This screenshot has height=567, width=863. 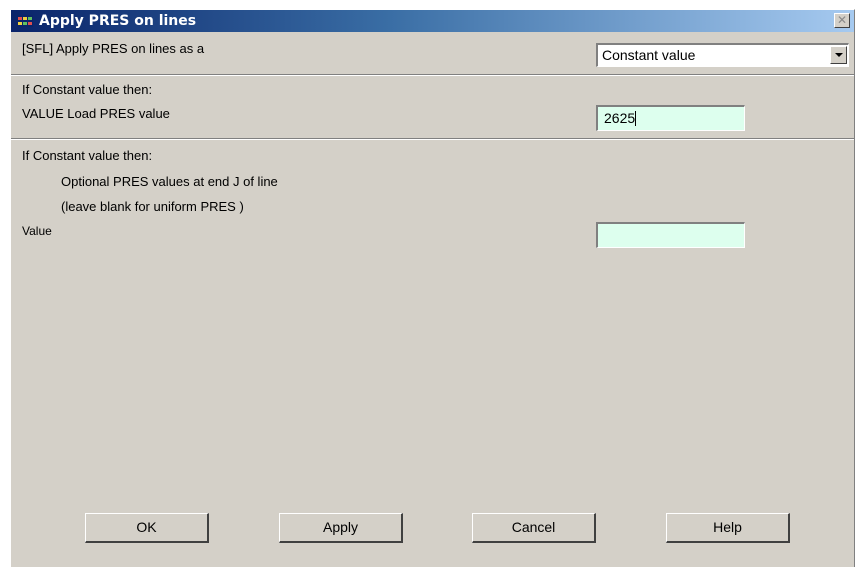 I want to click on optional-pres-label: Optional PRES values at end J of line, so click(x=169, y=181).